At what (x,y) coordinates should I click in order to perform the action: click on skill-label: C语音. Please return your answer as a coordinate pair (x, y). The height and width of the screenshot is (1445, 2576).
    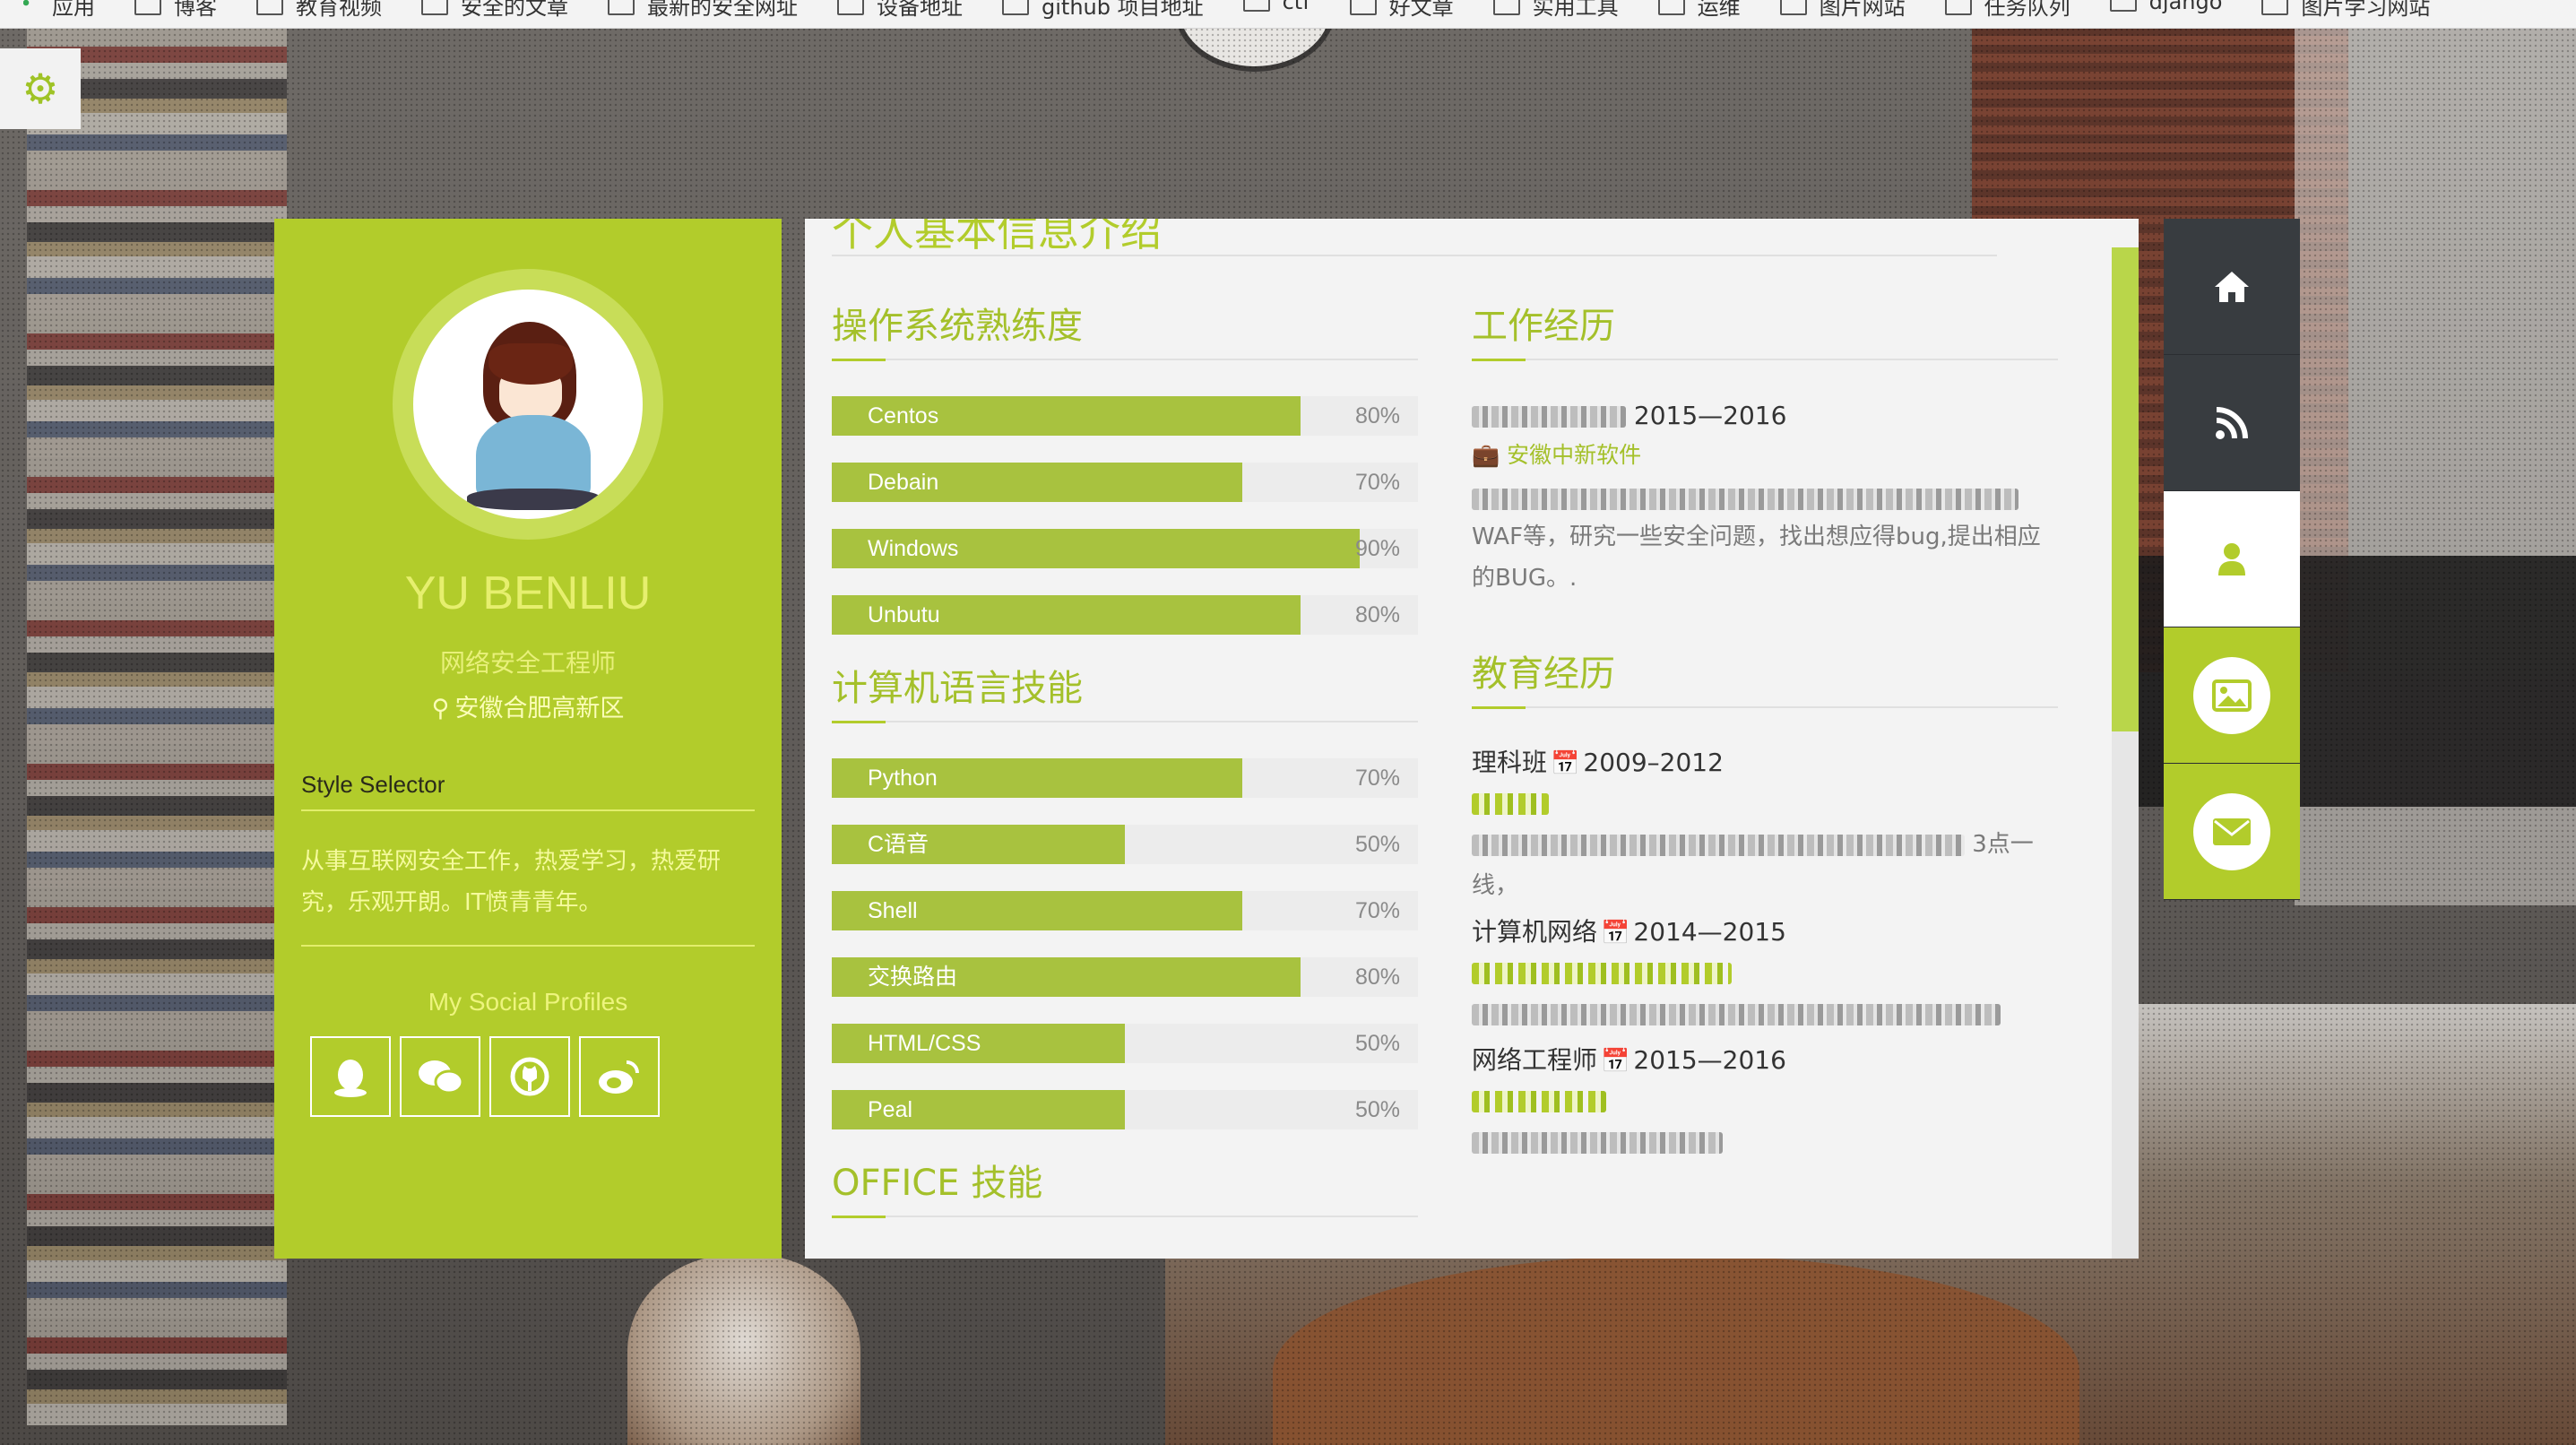
    Looking at the image, I should click on (898, 844).